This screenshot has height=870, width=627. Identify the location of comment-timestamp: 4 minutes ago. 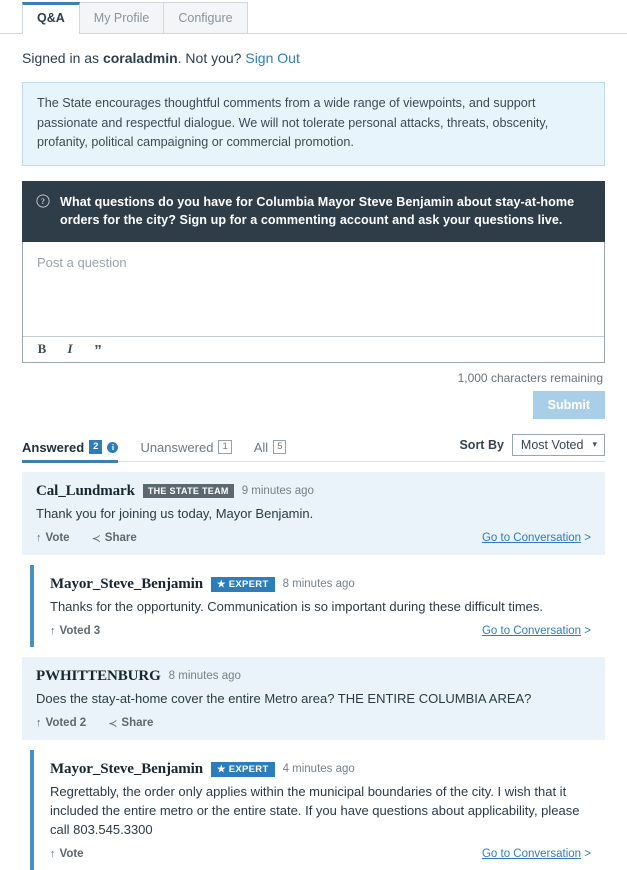
(318, 769).